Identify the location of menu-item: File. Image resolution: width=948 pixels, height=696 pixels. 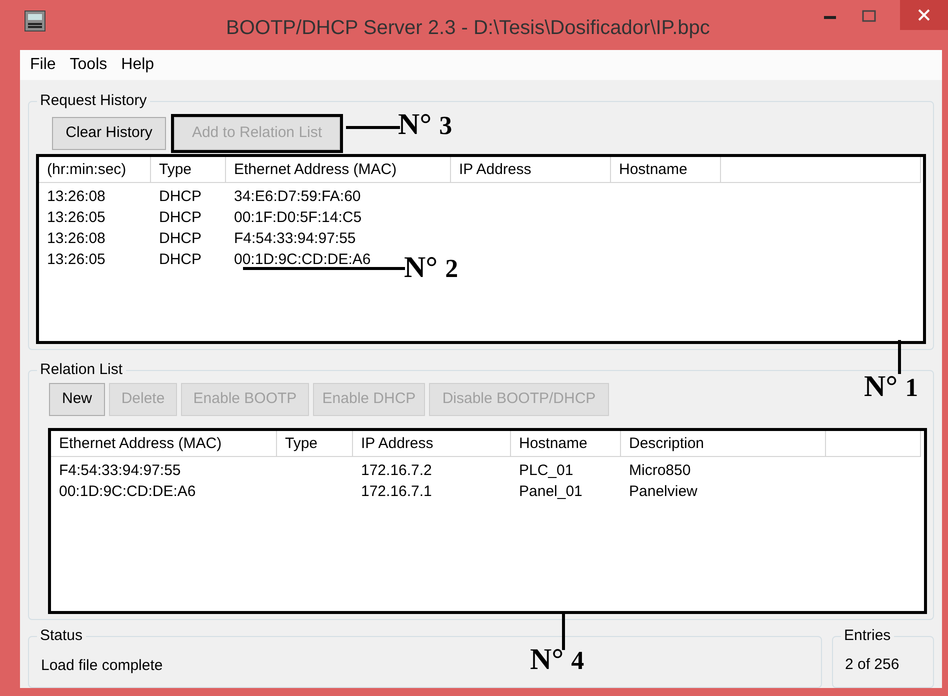
(43, 64).